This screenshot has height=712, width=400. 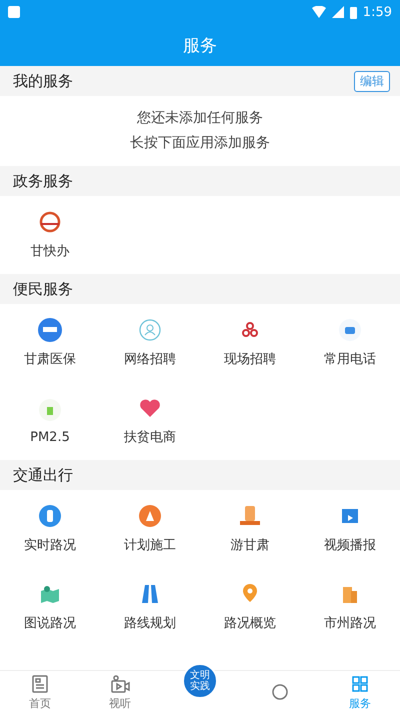 I want to click on empty-message: 长按下面应用添加服务, so click(x=200, y=143).